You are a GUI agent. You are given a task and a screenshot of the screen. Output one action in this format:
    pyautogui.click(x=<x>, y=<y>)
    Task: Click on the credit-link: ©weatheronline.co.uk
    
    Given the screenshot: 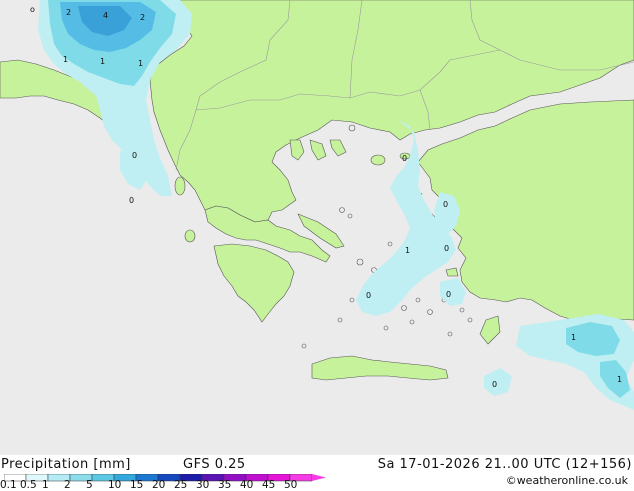 What is the action you would take?
    pyautogui.click(x=567, y=480)
    